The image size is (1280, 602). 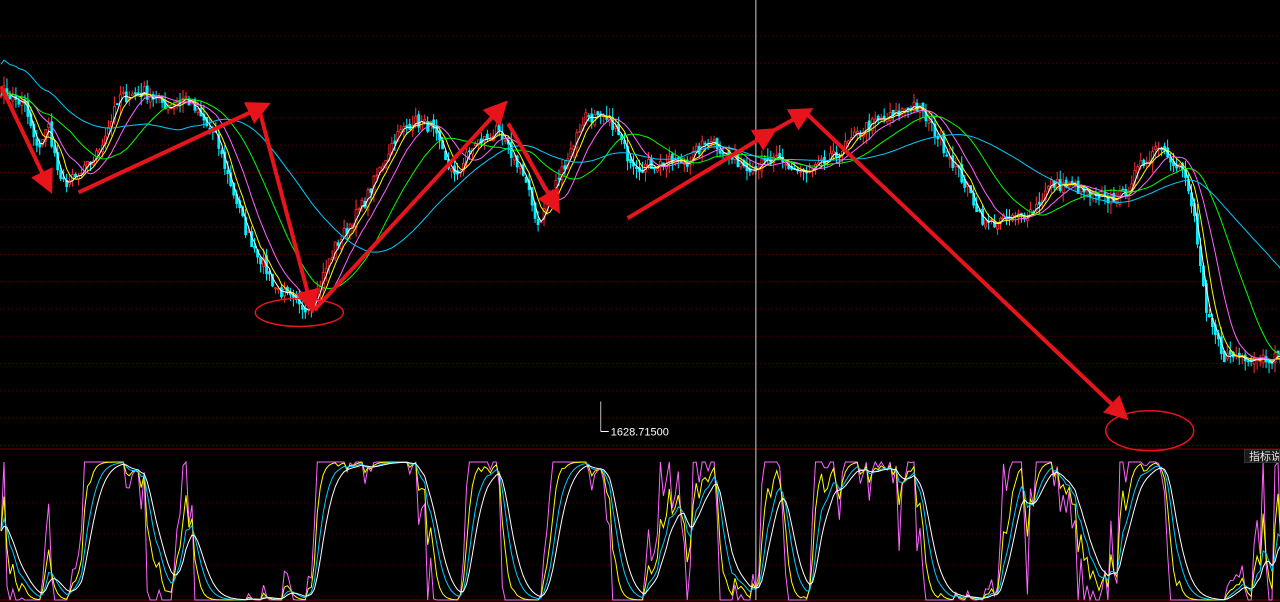 I want to click on low-price-label: 1628.71500, so click(x=640, y=433).